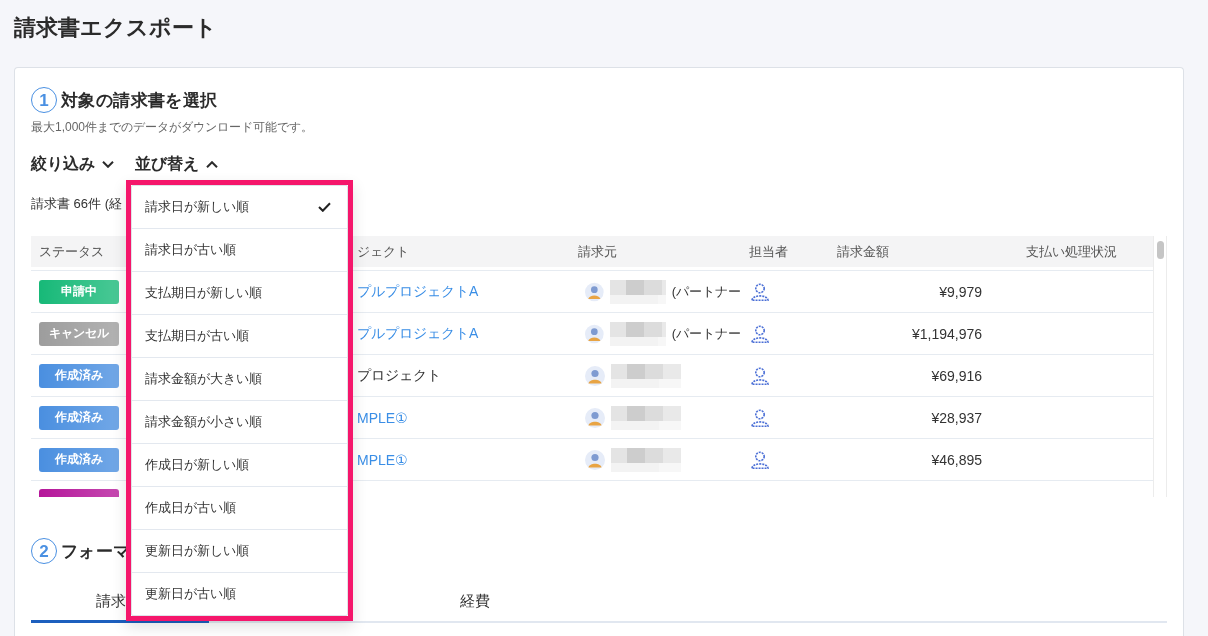  I want to click on menu-item: 請求日が古い順, so click(239, 250).